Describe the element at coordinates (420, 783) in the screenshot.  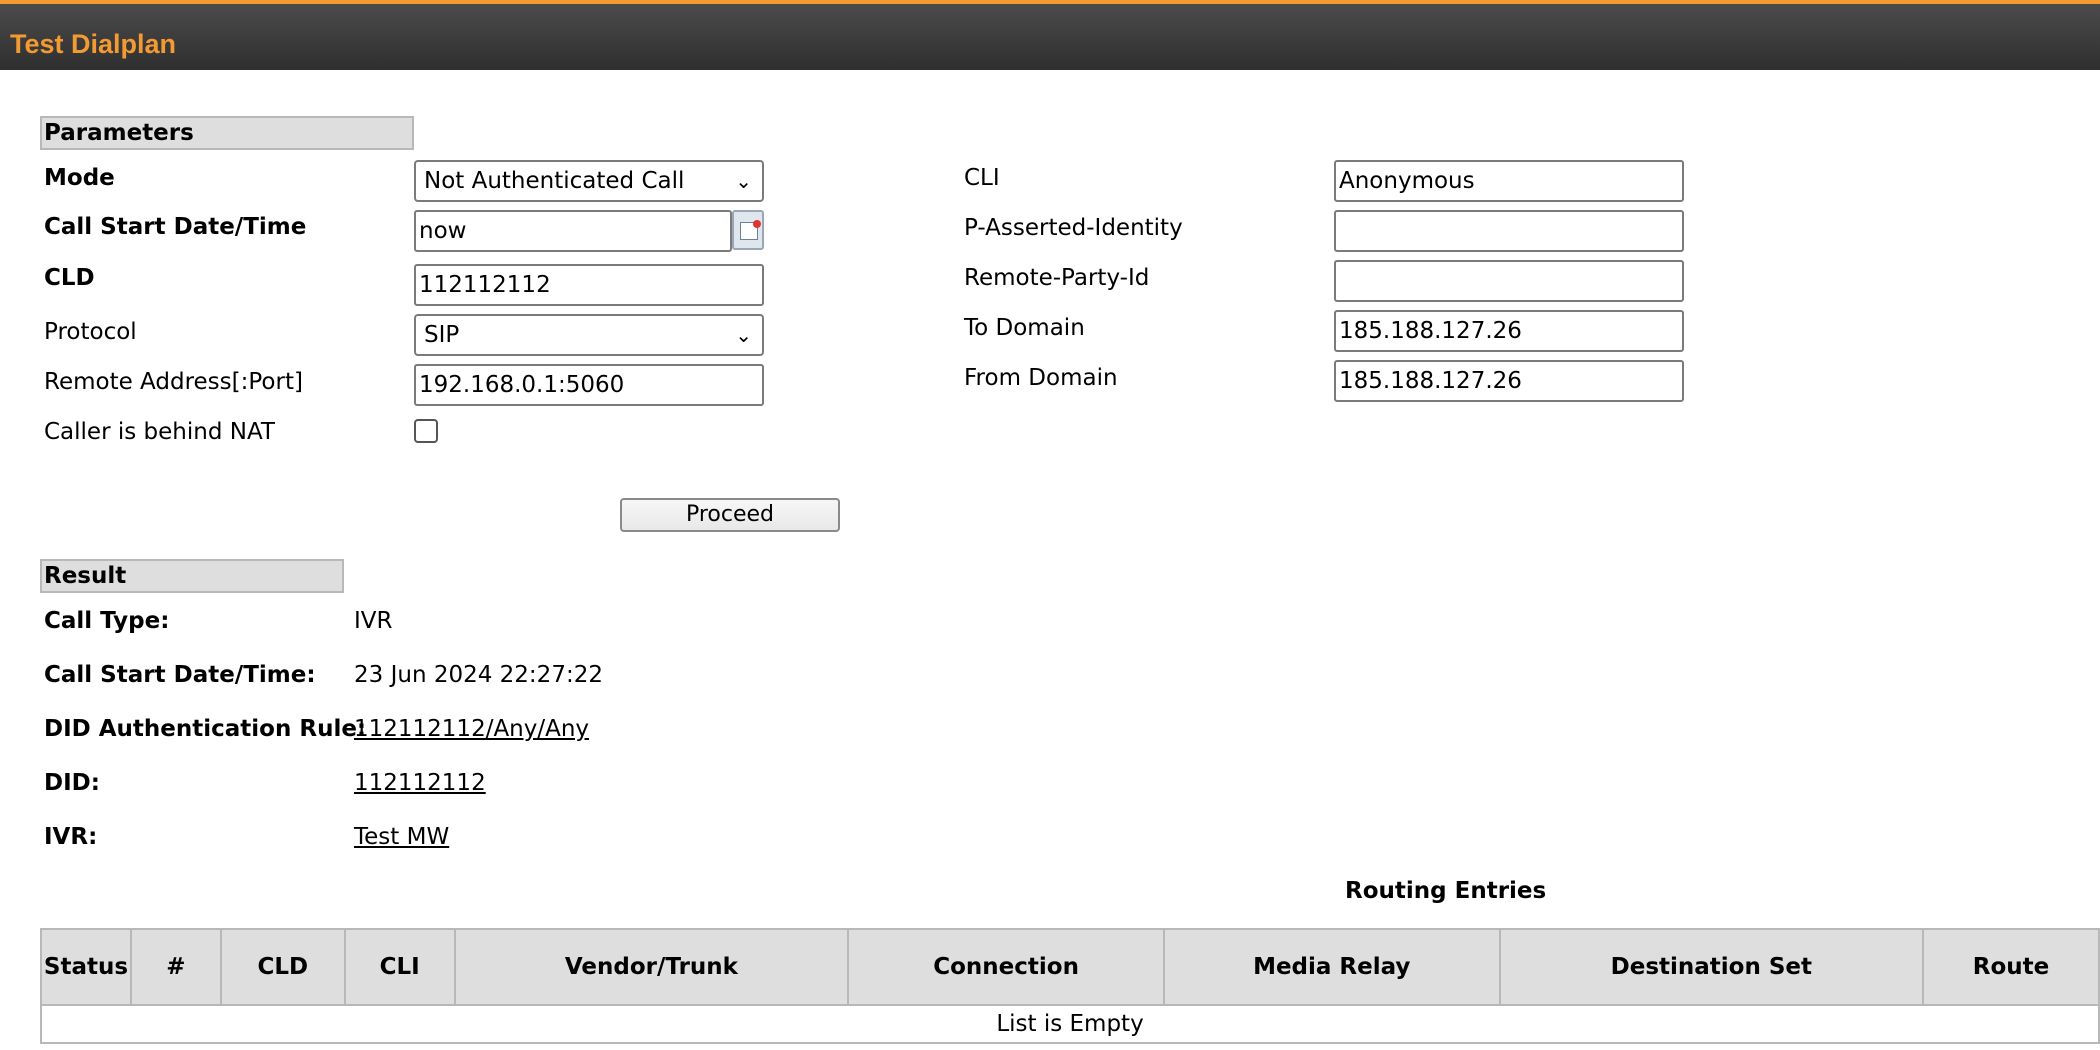
I see `did-link: 112112112` at that location.